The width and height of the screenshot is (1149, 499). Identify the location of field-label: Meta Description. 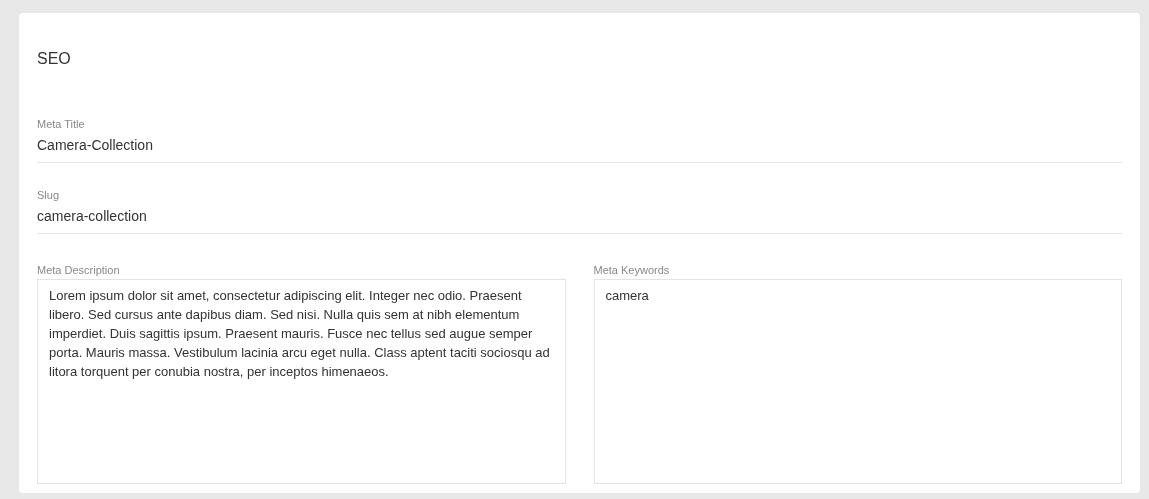
(78, 270).